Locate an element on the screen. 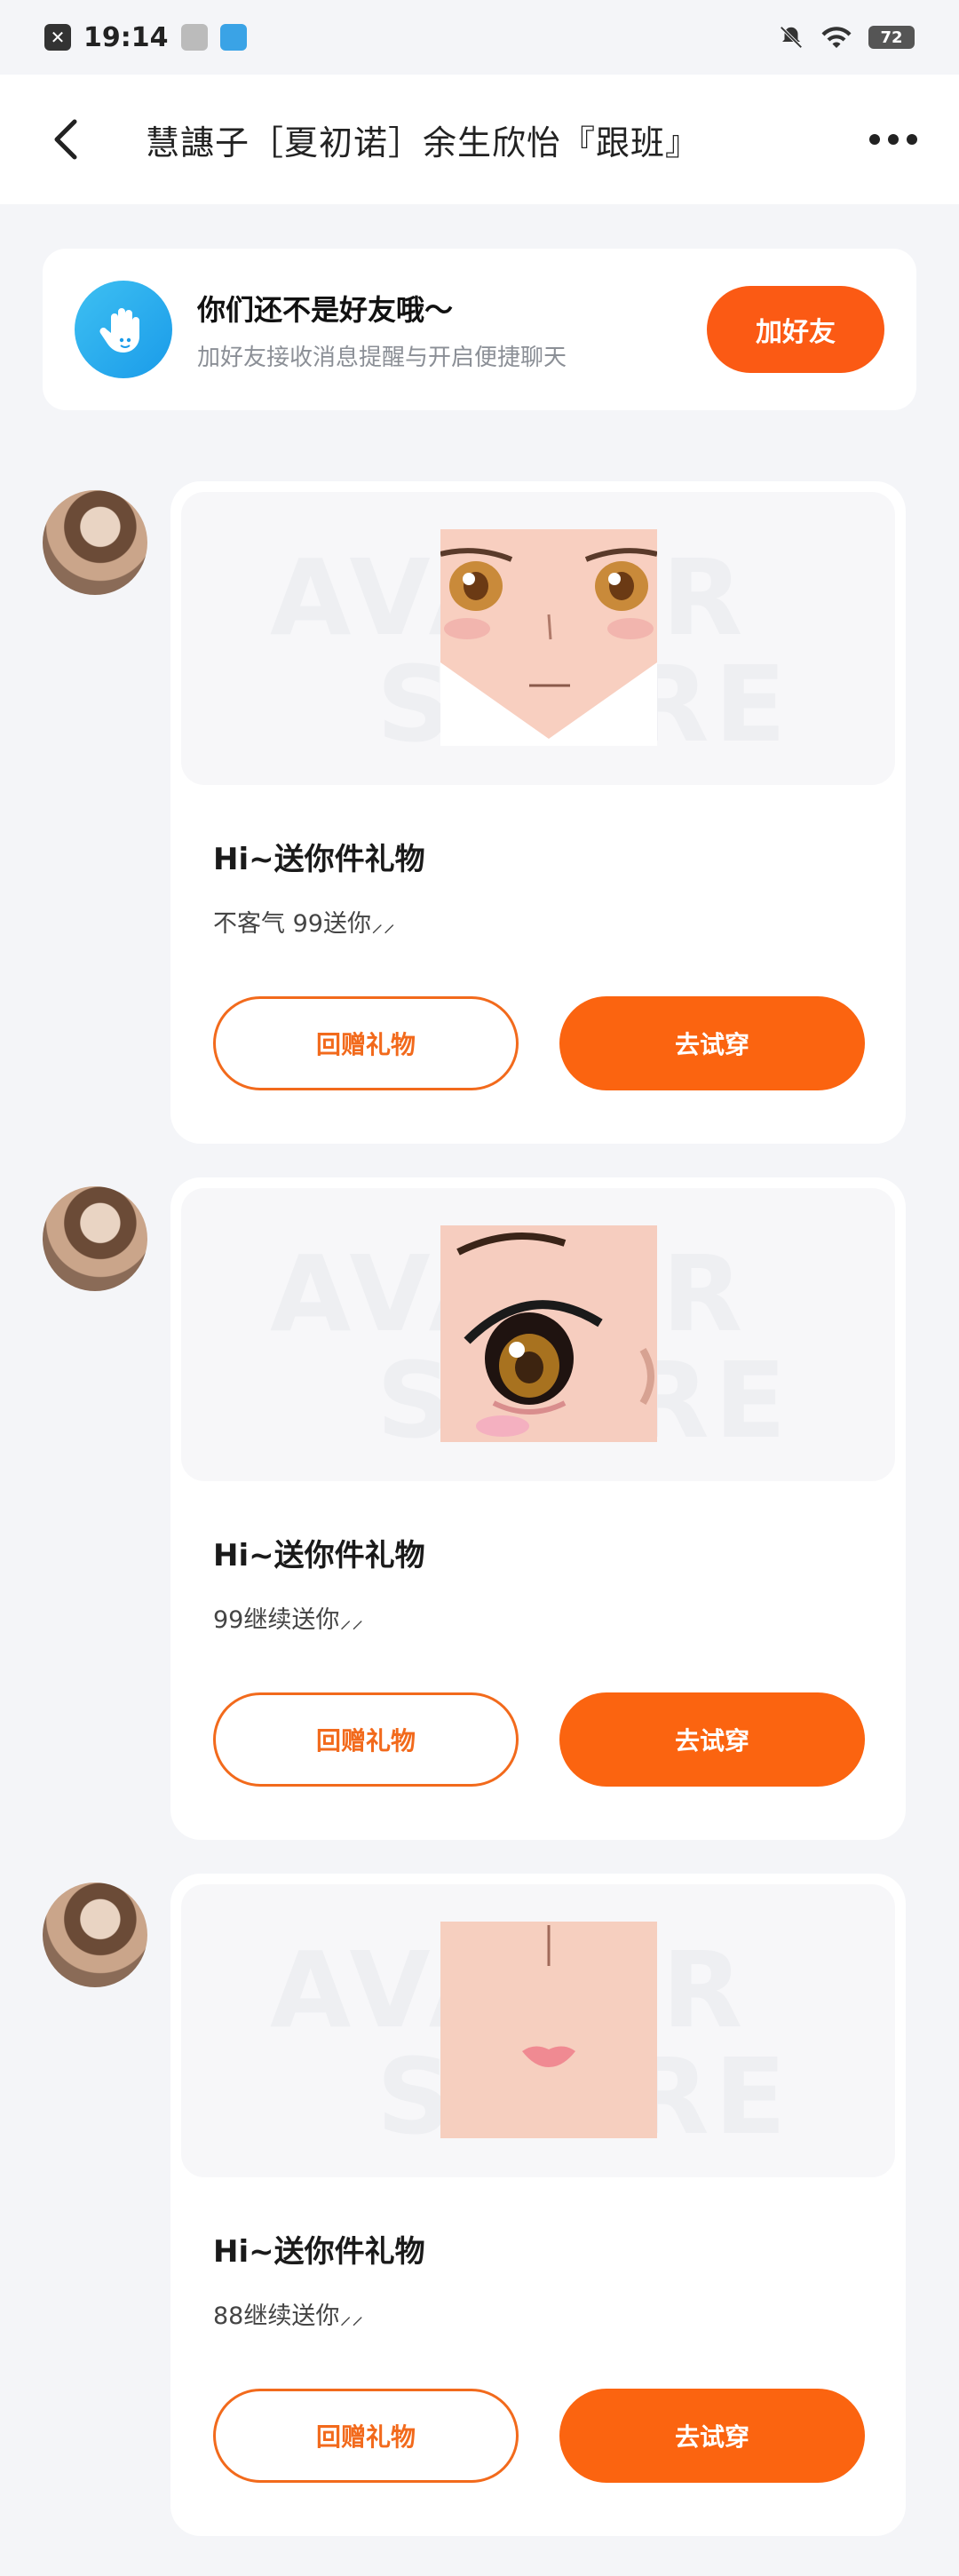  chat-title: 慧譓子［夏初诺］余生欣怡『跟班』 is located at coordinates (423, 142).